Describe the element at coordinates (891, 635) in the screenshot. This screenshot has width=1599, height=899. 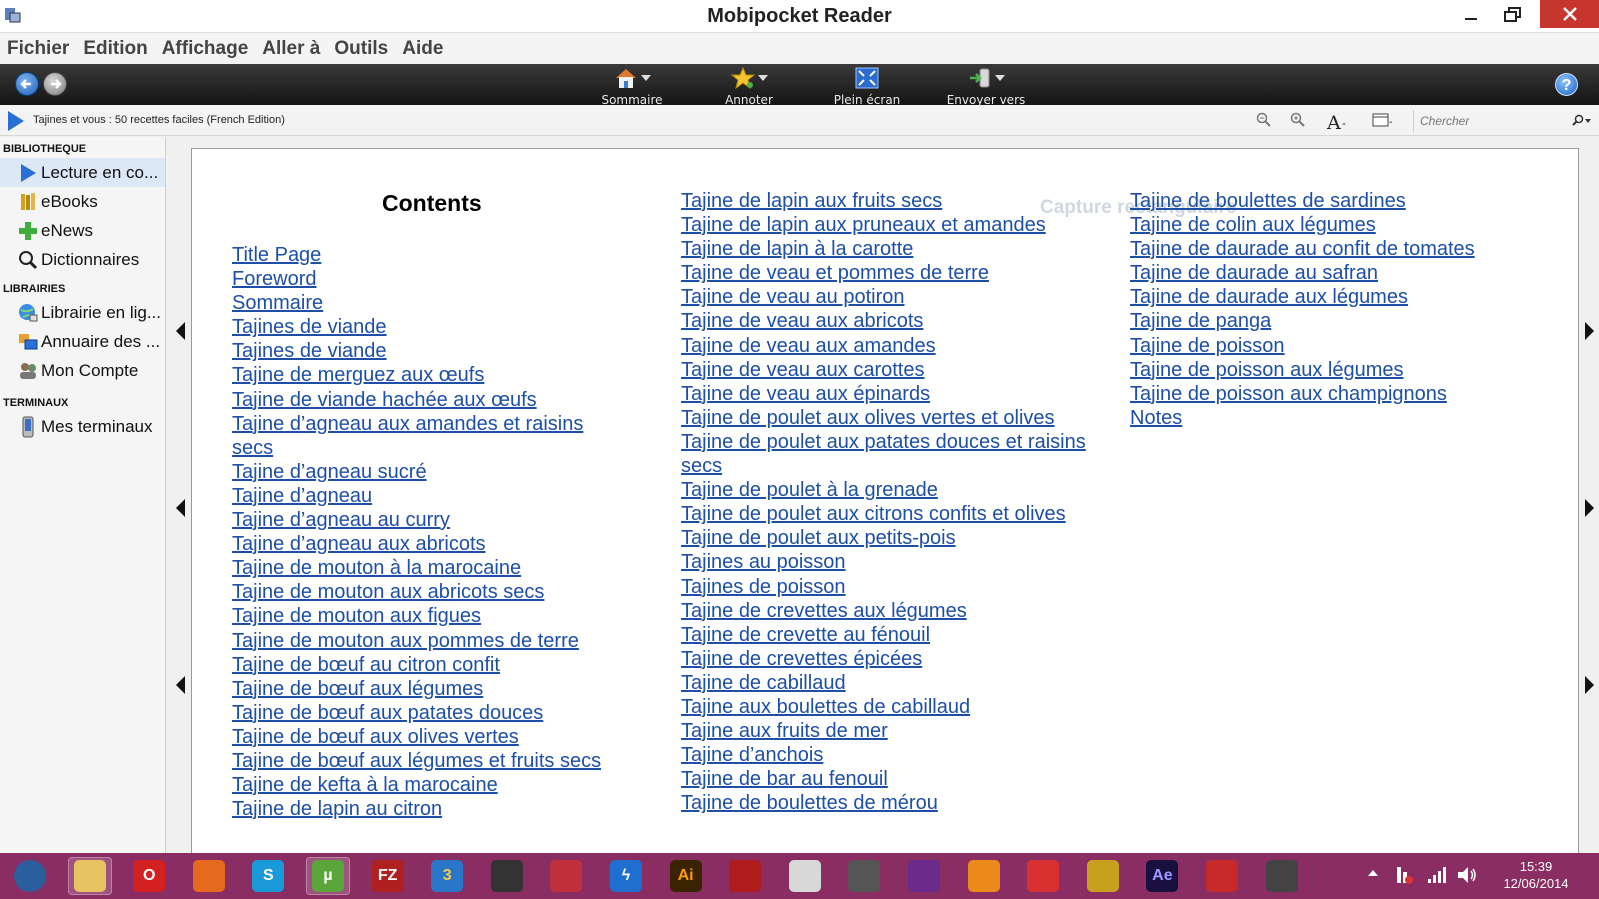
I see `toc-link: Tajine de crevette au fénouil` at that location.